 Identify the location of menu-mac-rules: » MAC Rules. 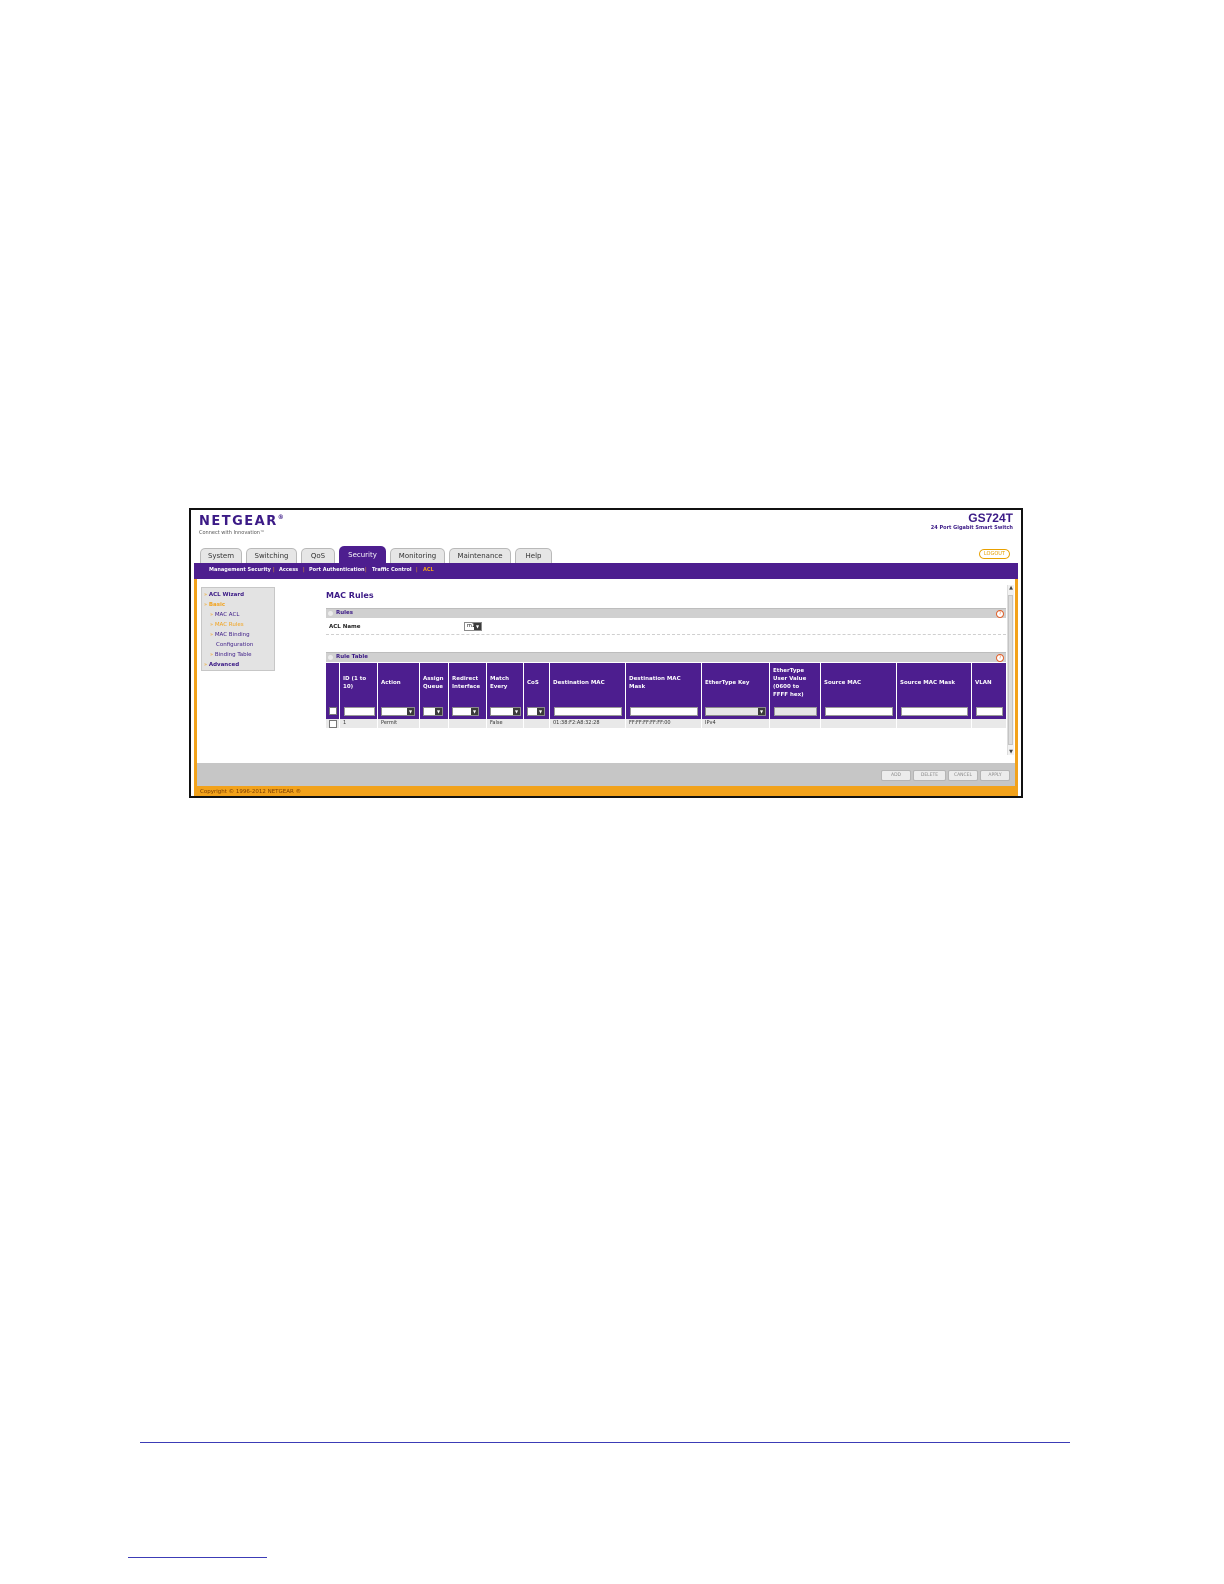
(227, 625).